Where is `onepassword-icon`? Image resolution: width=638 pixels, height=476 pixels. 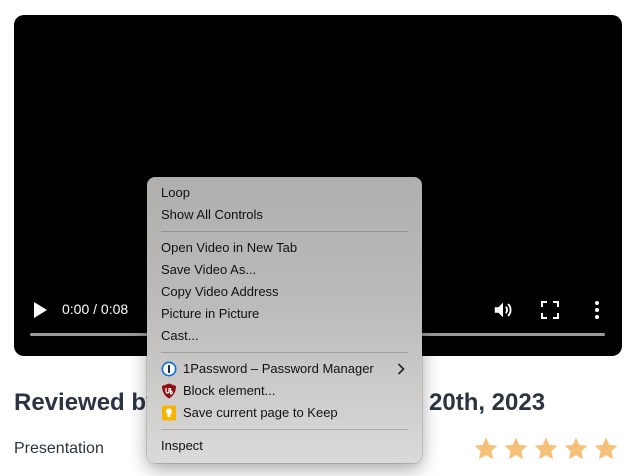
onepassword-icon is located at coordinates (169, 369).